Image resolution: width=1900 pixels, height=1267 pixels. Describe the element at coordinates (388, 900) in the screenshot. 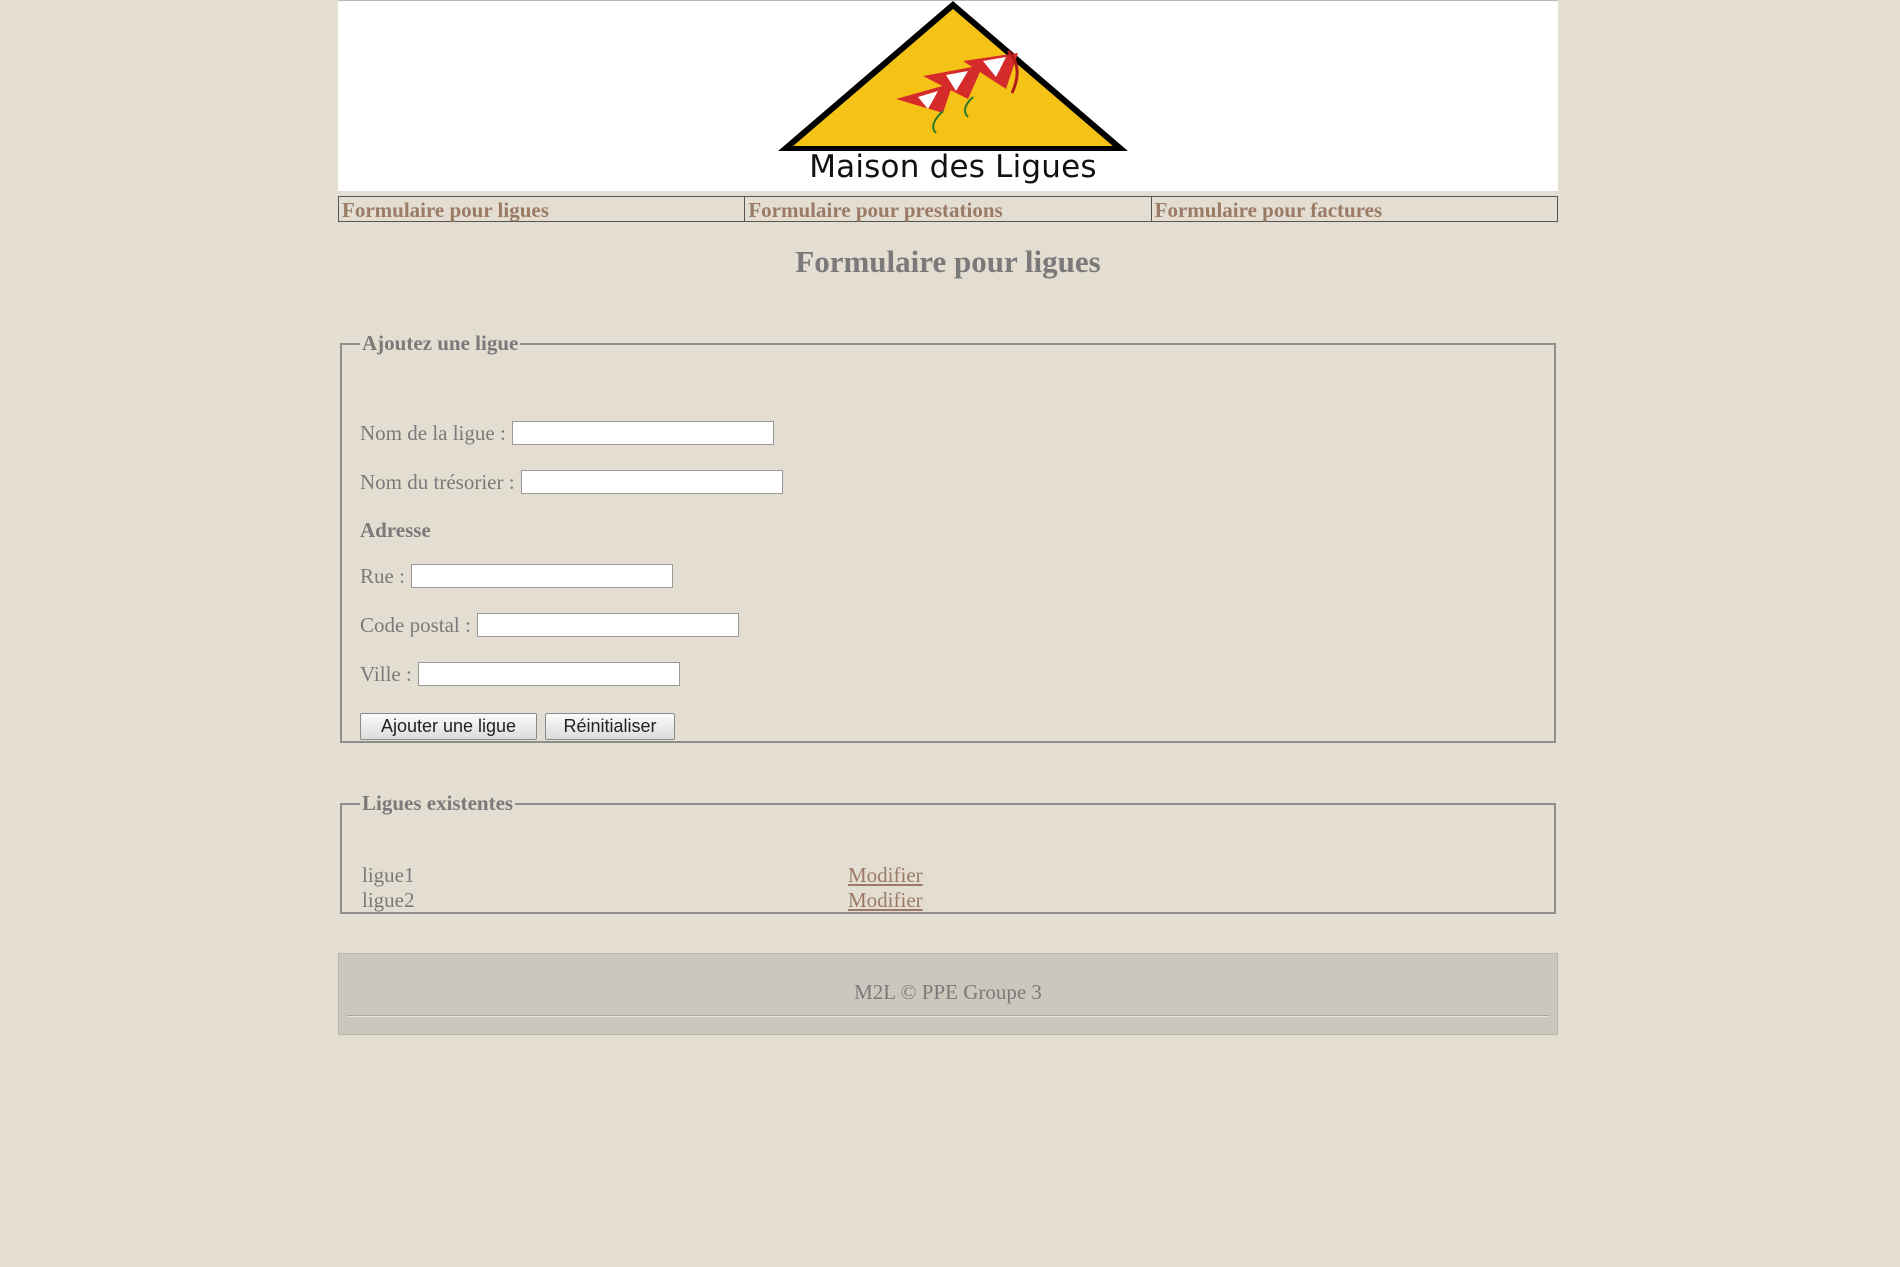

I see `ligue-name: ligue2` at that location.